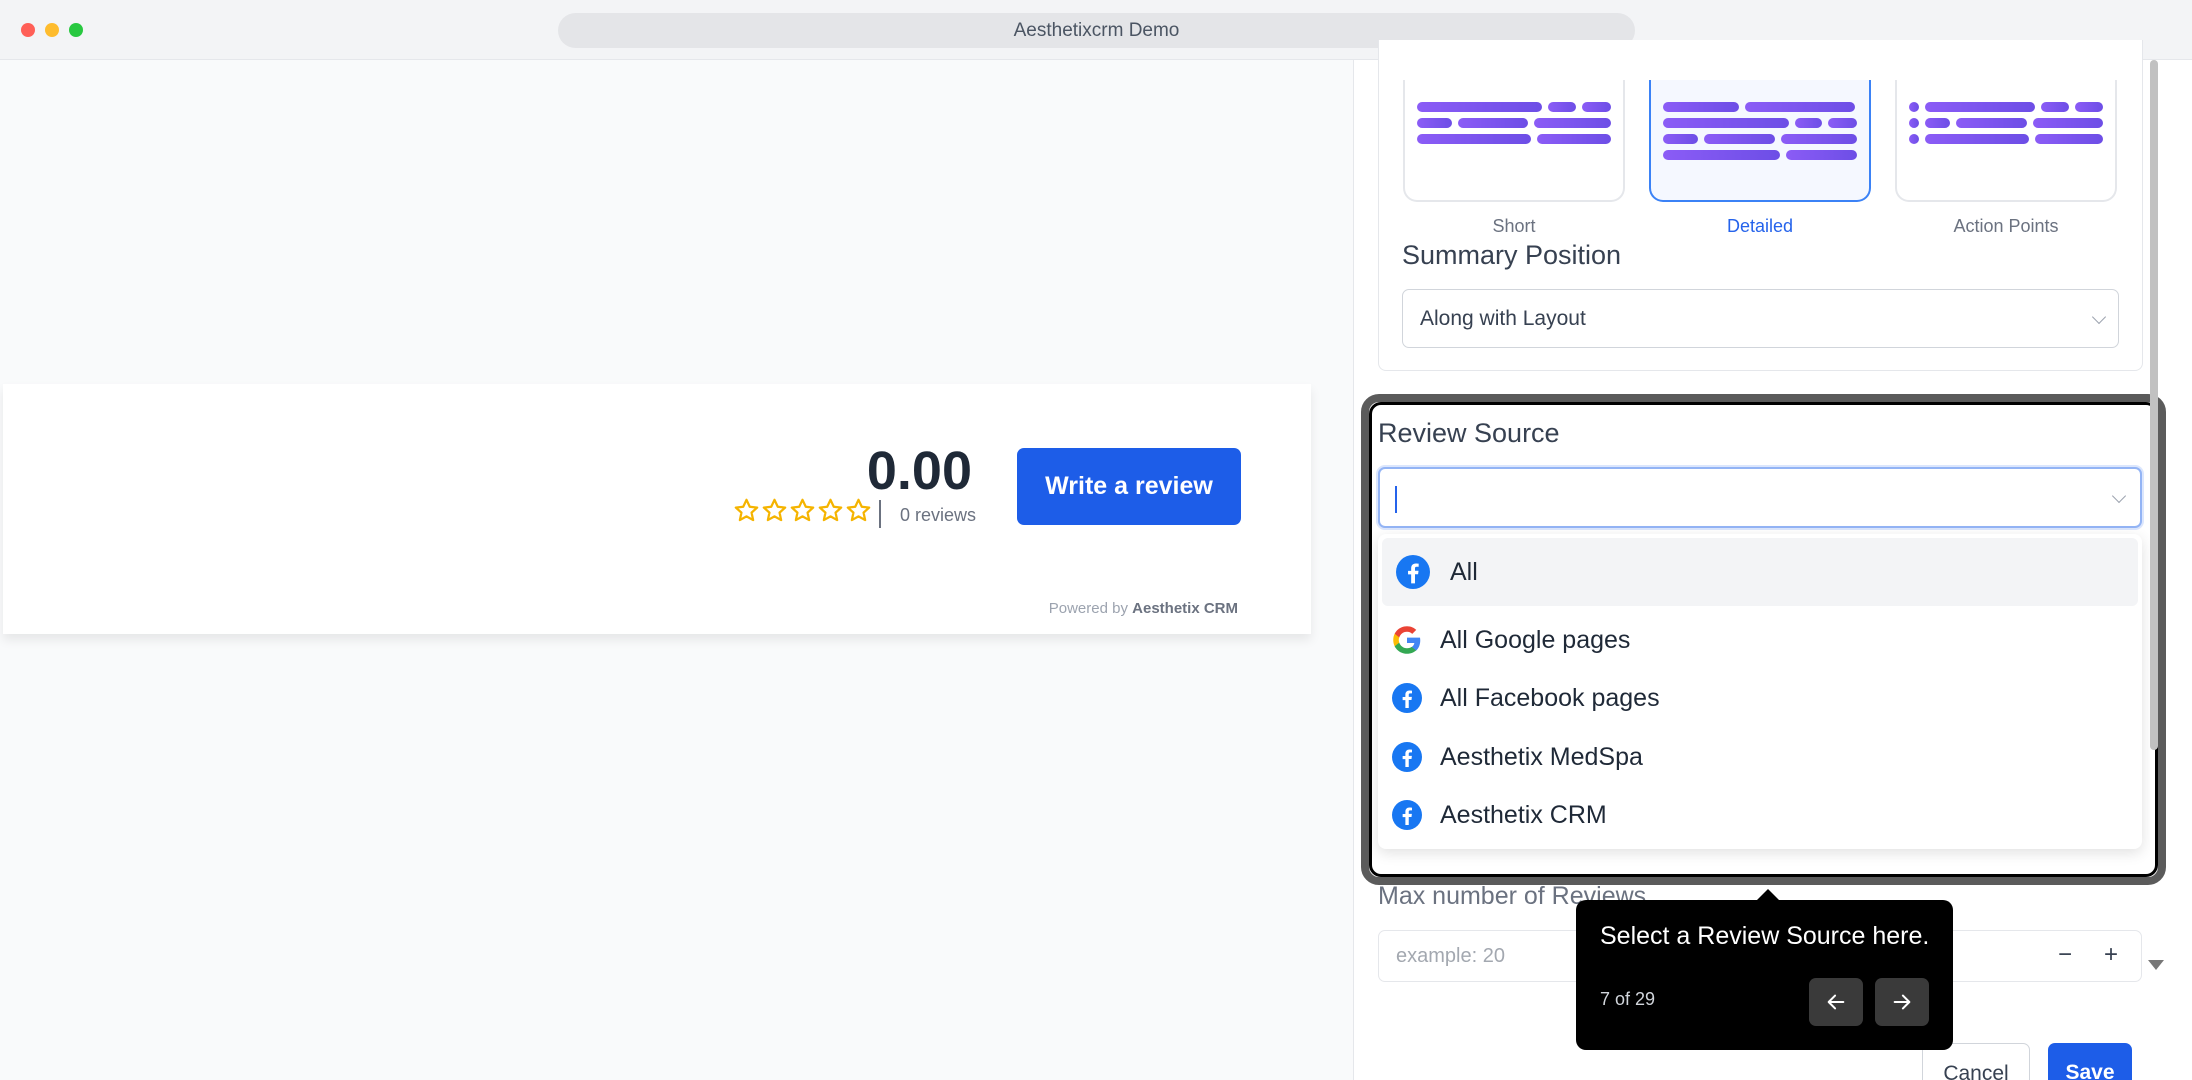  Describe the element at coordinates (1514, 226) in the screenshot. I see `layout-option-short-label: Short` at that location.